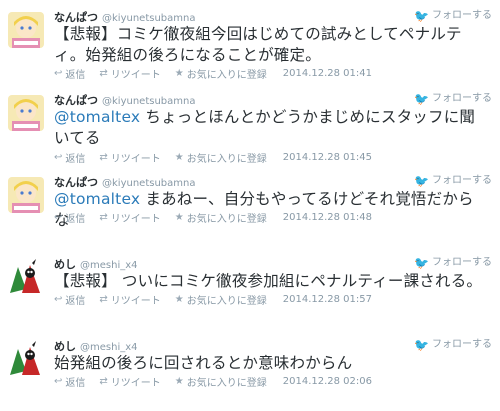 This screenshot has height=411, width=500. Describe the element at coordinates (268, 281) in the screenshot. I see `tweet-text: 【悲報】 ついにコミケ徹夜参加組にペナルティー課される。` at that location.